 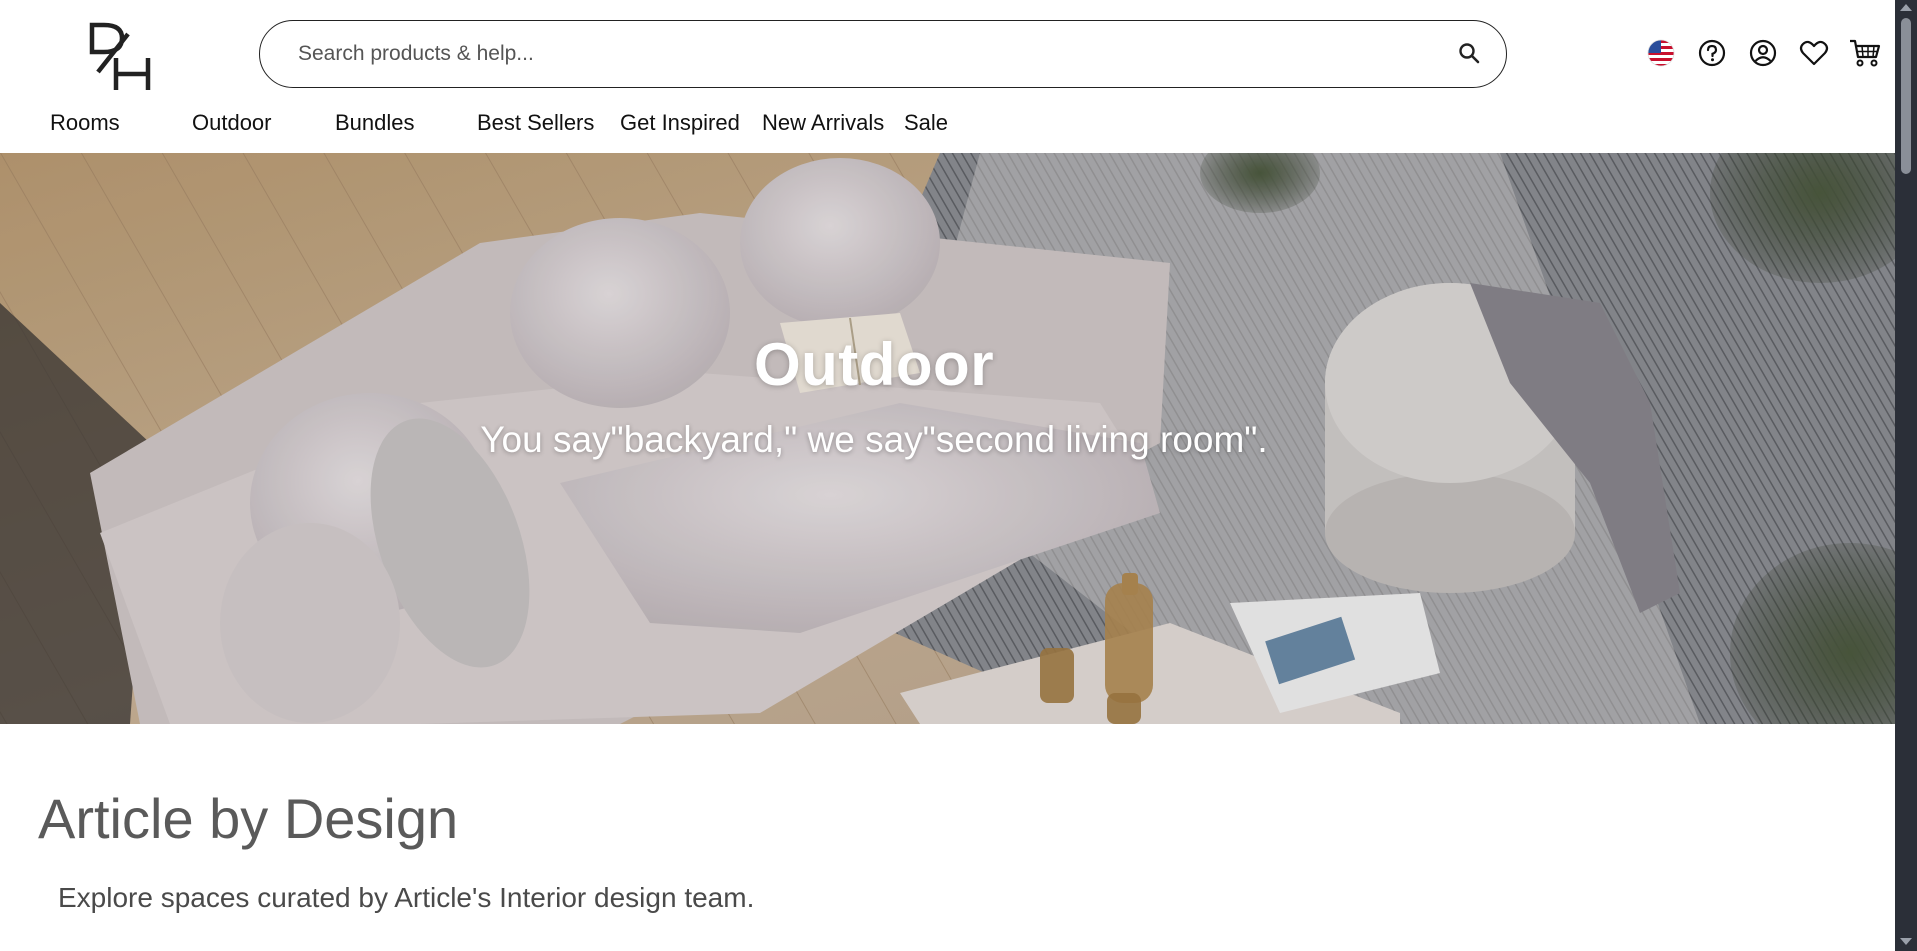 What do you see at coordinates (1906, 96) in the screenshot?
I see `scroll-thumb` at bounding box center [1906, 96].